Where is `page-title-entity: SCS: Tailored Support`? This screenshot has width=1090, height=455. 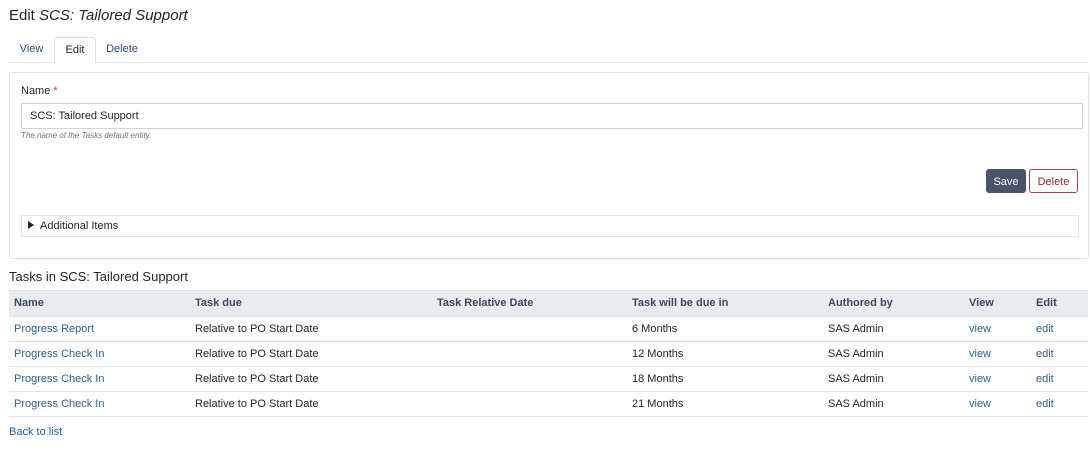
page-title-entity: SCS: Tailored Support is located at coordinates (113, 15).